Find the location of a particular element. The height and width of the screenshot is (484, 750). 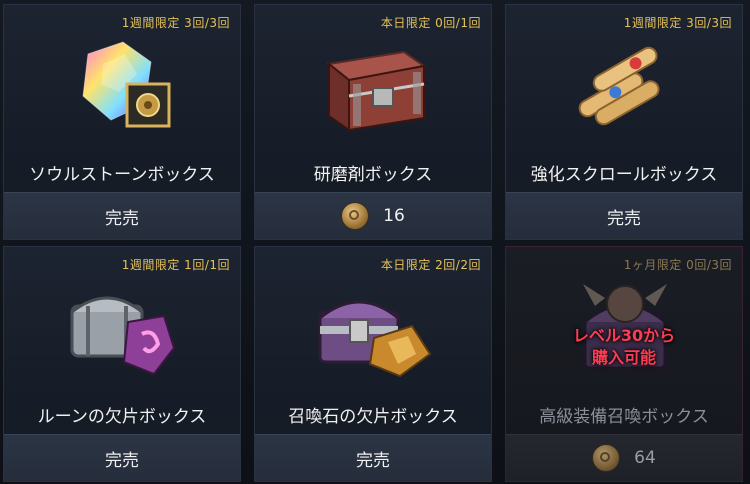

soulstone-box-icon is located at coordinates (122, 89).